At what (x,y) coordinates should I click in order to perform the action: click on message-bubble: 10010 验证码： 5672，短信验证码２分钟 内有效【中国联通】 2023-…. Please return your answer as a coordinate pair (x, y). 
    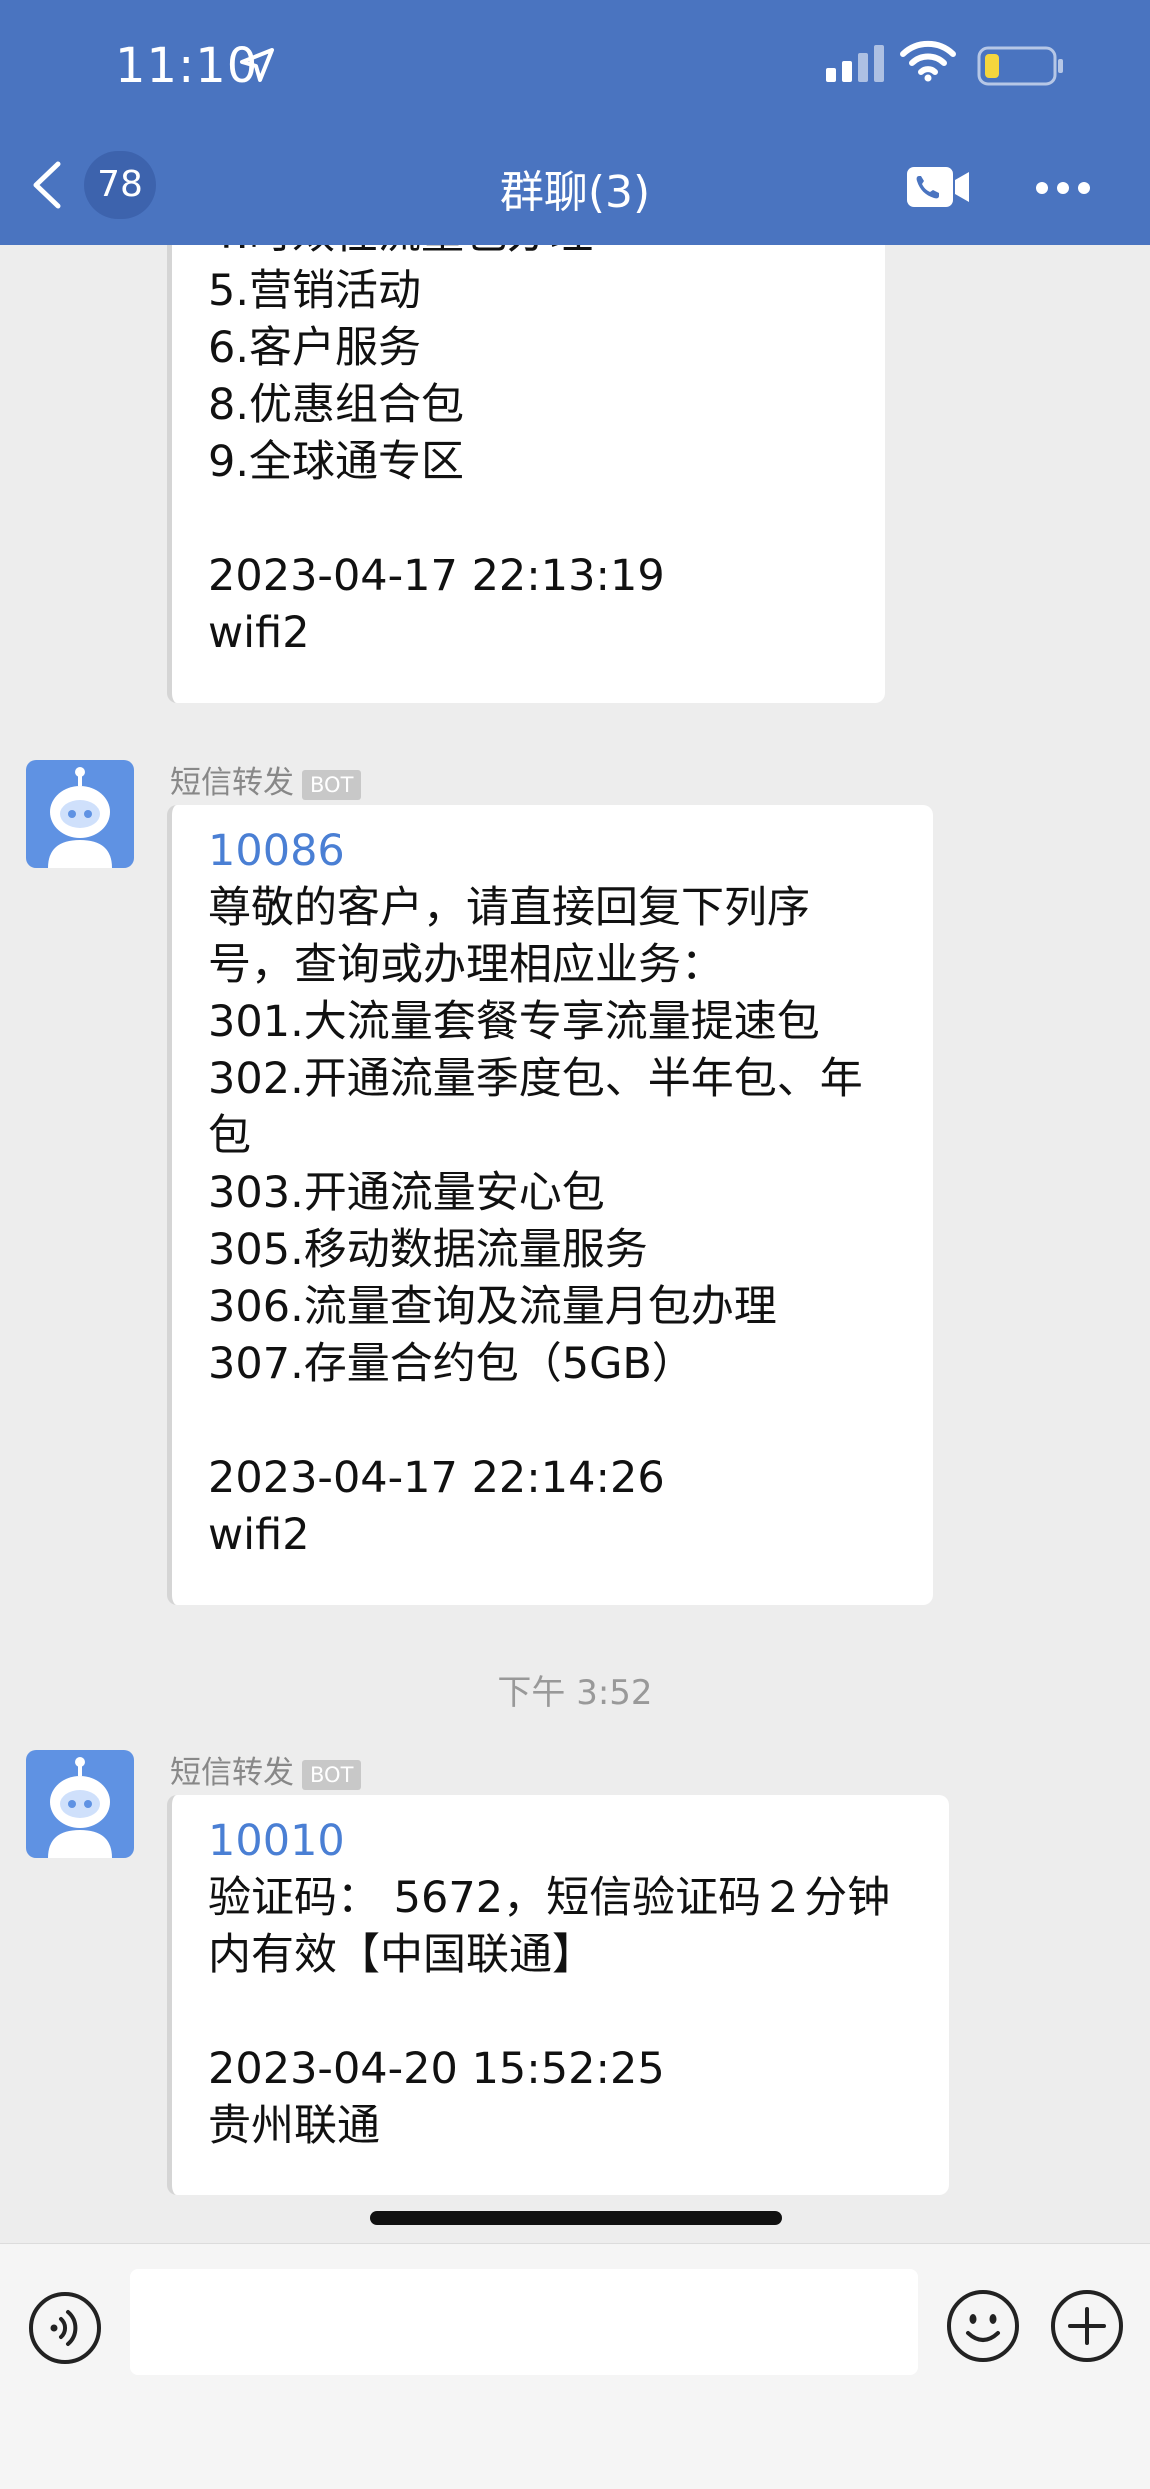
    Looking at the image, I should click on (558, 1995).